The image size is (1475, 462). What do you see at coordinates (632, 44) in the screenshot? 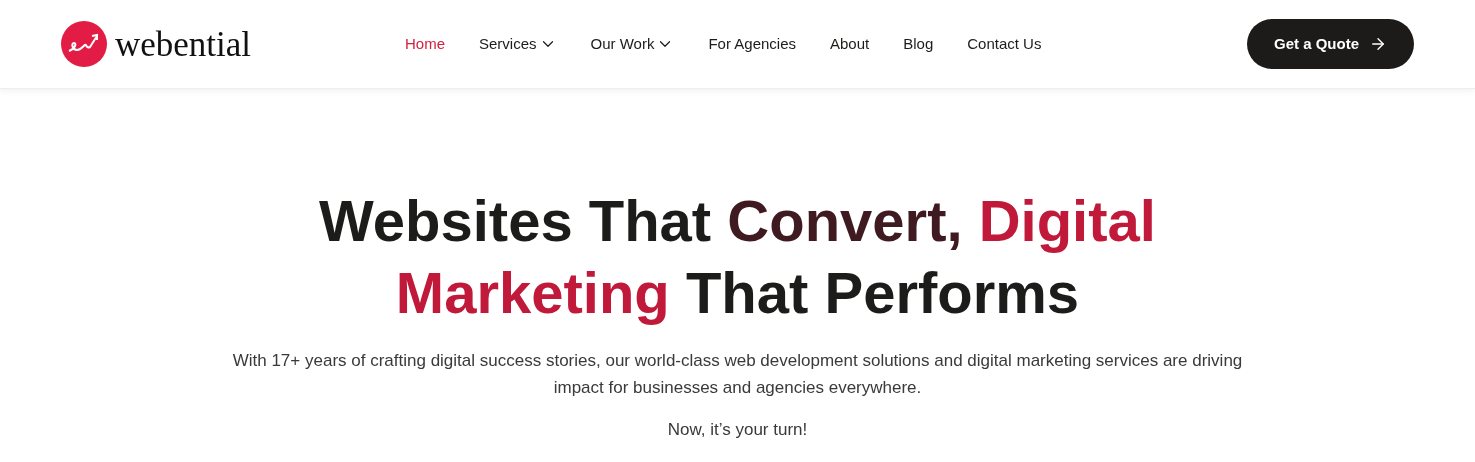
I see `nav-link: Our Work` at bounding box center [632, 44].